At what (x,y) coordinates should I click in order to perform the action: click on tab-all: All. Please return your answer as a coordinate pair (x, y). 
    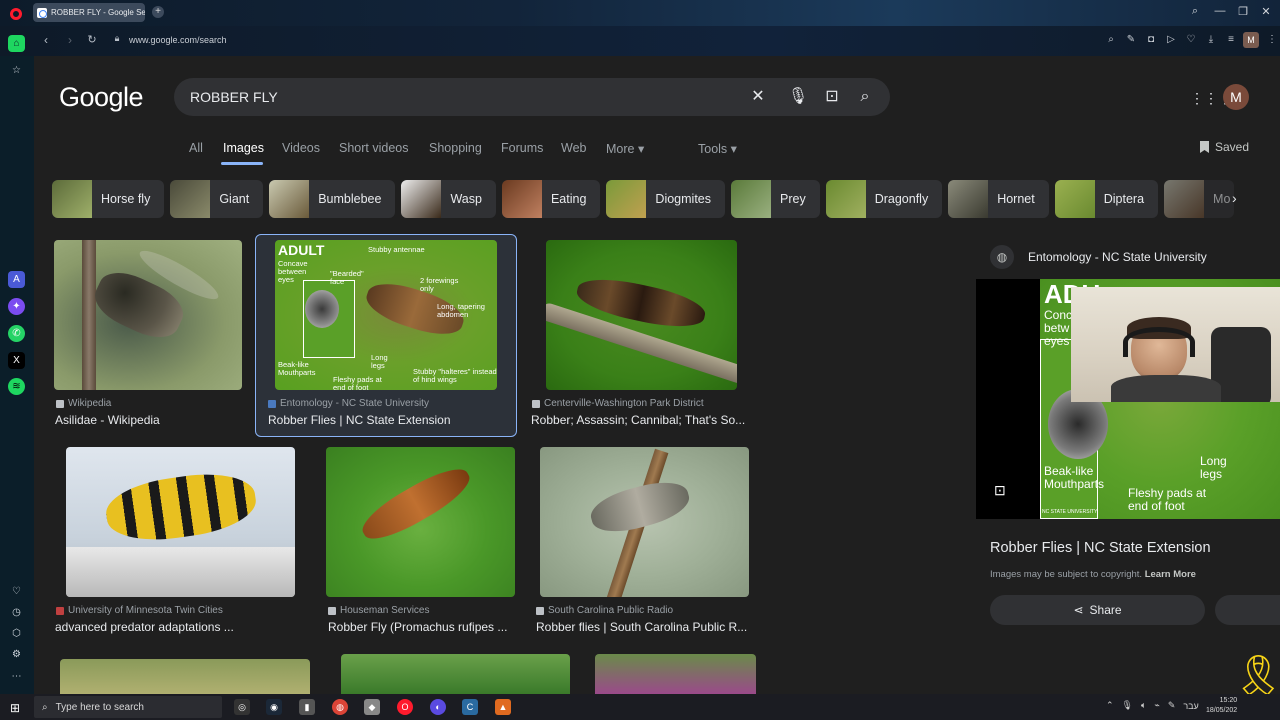
    Looking at the image, I should click on (196, 148).